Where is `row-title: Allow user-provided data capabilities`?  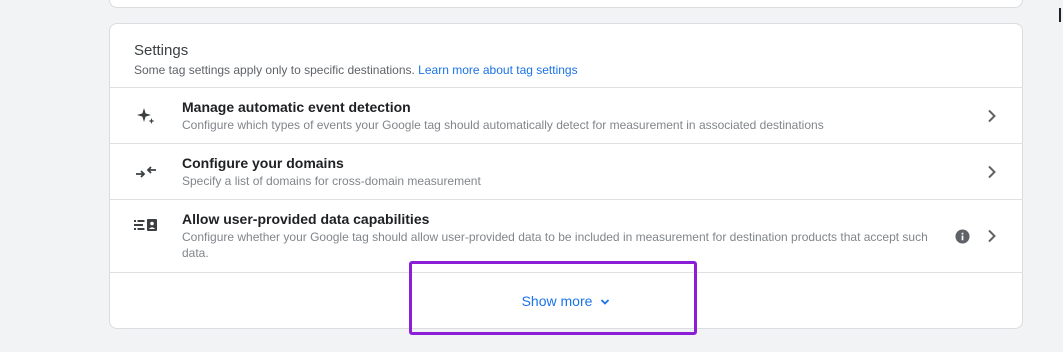 row-title: Allow user-provided data capabilities is located at coordinates (306, 219).